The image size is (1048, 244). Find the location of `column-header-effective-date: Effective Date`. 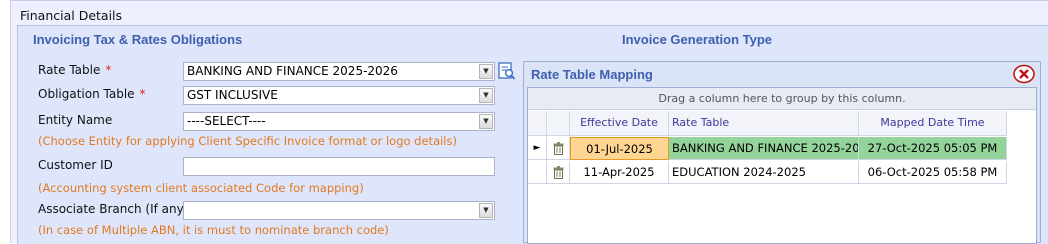

column-header-effective-date: Effective Date is located at coordinates (619, 123).